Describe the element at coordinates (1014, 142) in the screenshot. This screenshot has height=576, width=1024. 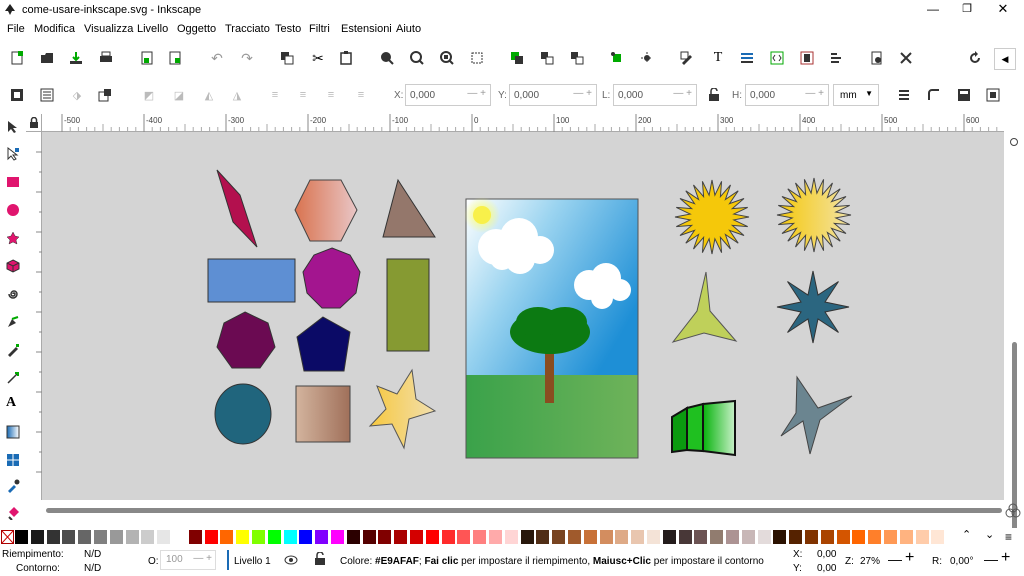
I see `zoom-correction-icon` at that location.